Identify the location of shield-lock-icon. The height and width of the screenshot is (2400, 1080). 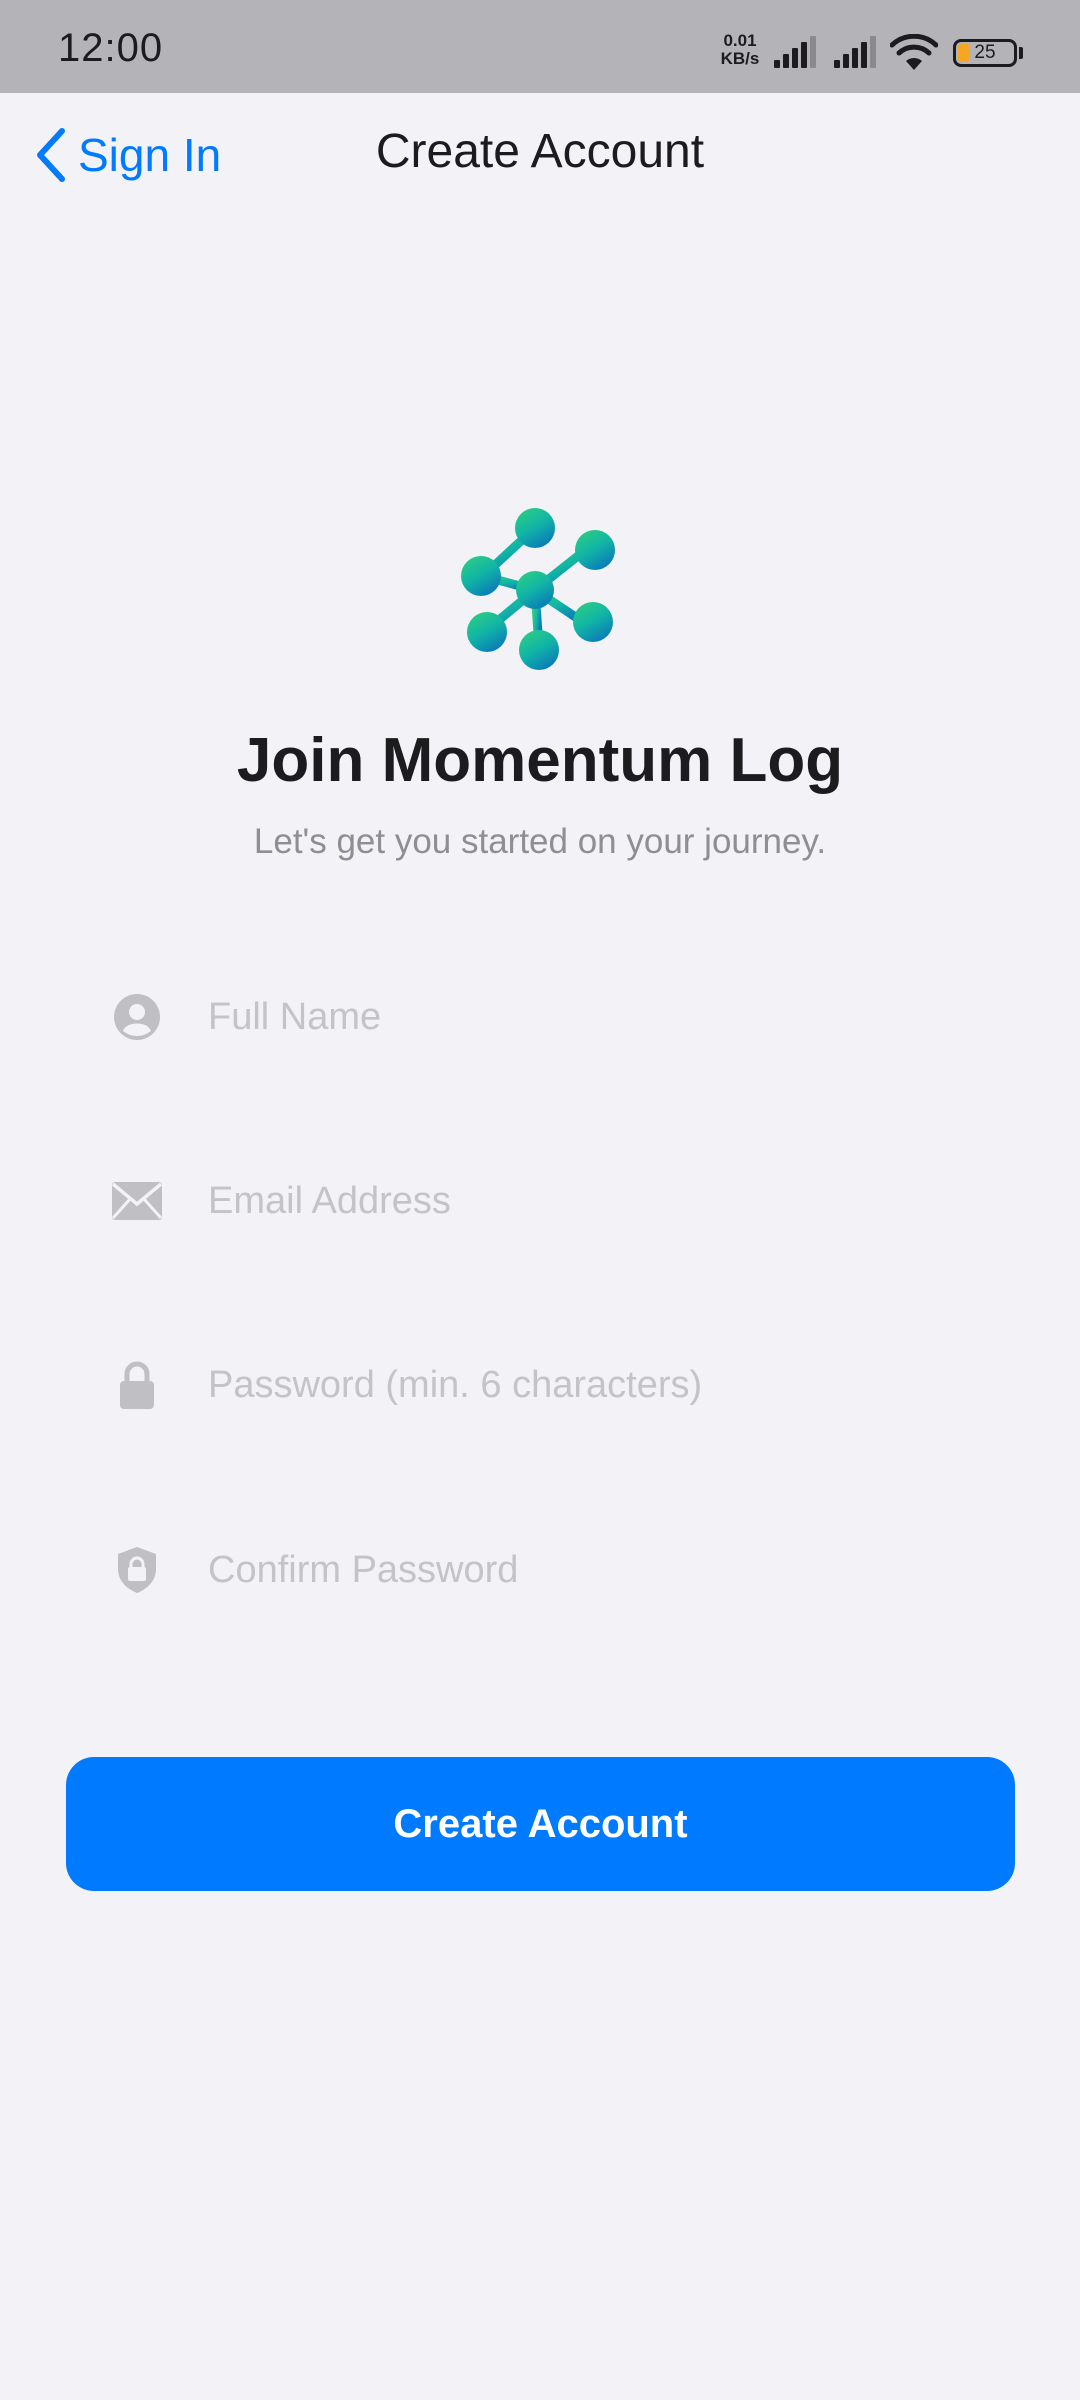
(137, 1570).